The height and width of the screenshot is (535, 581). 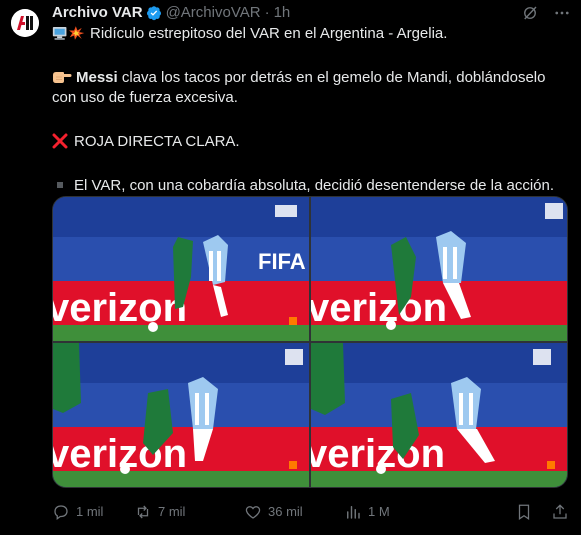 I want to click on reply-icon, so click(x=61, y=513).